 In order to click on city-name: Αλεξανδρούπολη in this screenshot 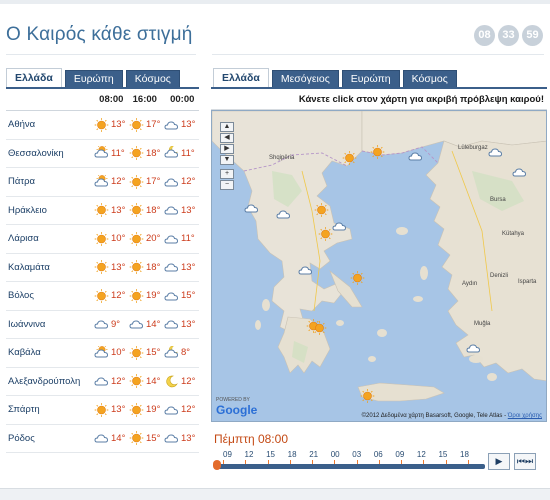, I will do `click(50, 381)`.